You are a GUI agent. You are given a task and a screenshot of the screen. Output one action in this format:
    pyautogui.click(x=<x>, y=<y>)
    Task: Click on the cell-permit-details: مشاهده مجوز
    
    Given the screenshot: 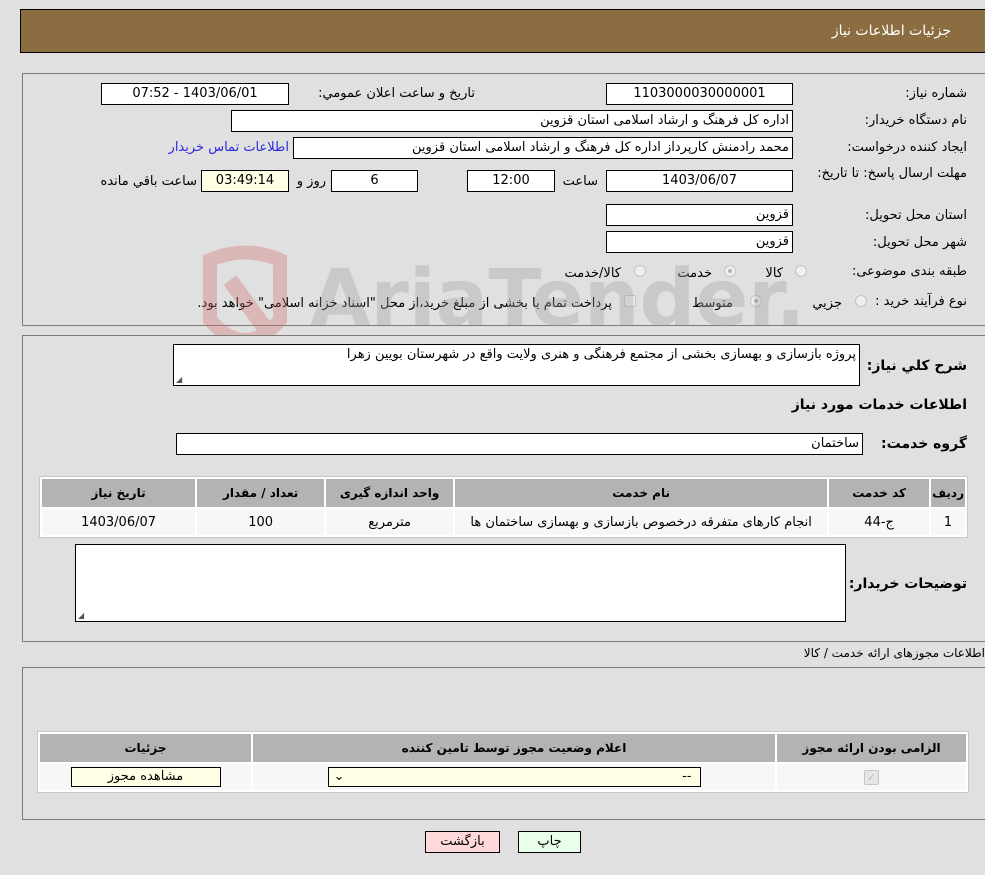 What is the action you would take?
    pyautogui.click(x=145, y=777)
    